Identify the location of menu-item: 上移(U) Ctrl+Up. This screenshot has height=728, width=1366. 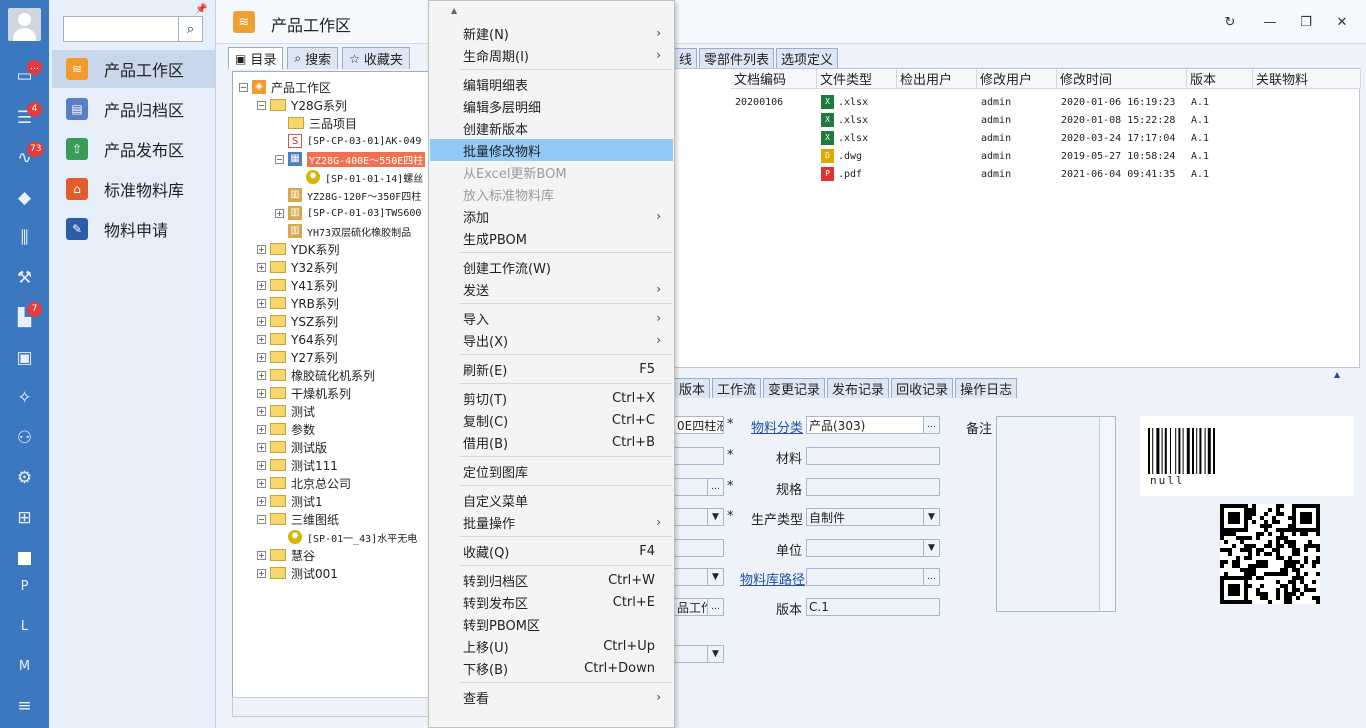
(551, 646).